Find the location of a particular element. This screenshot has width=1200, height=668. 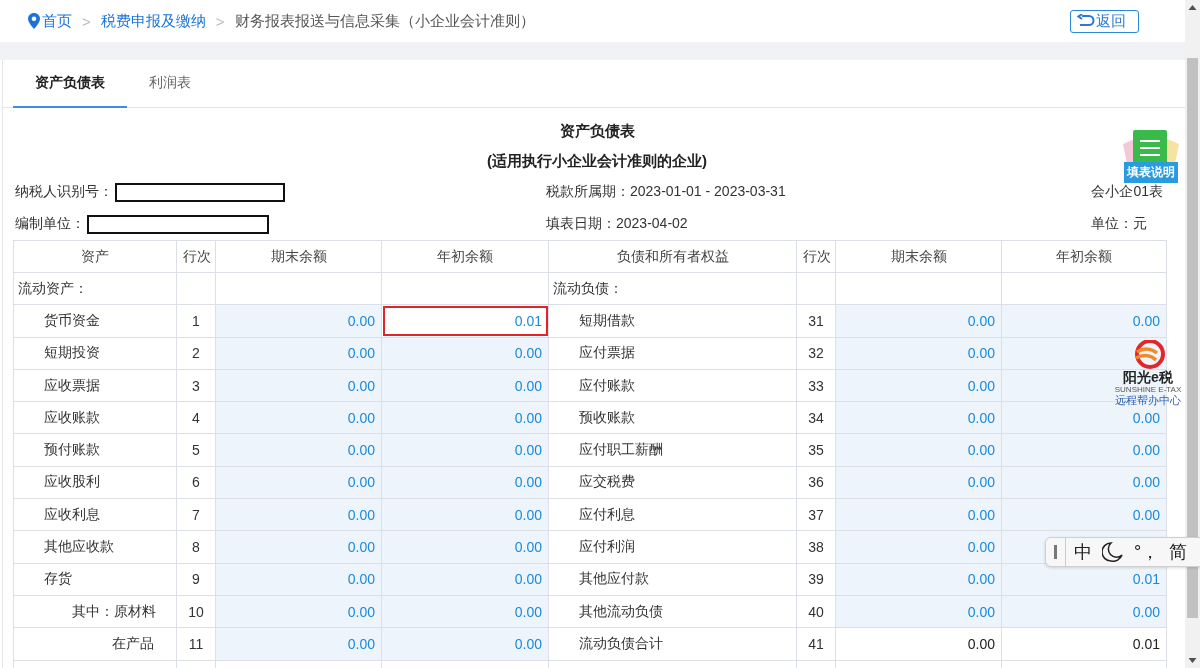

back-button: 返回 is located at coordinates (1104, 21).